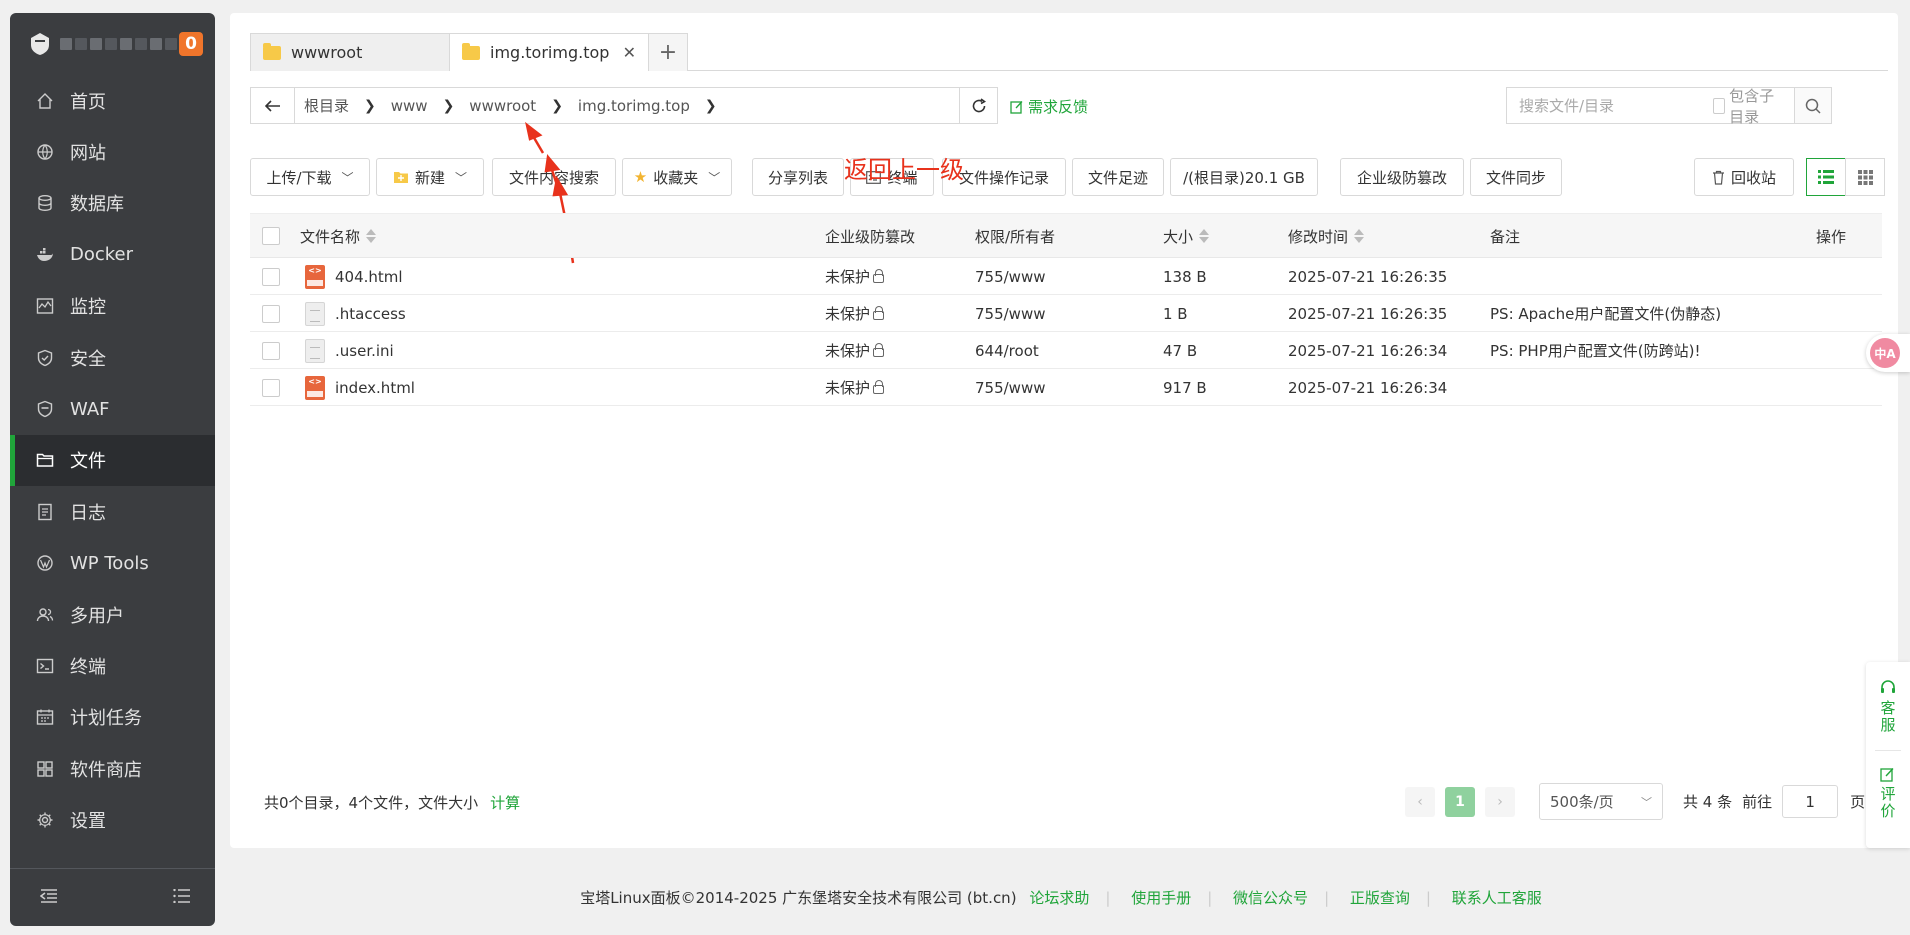 Image resolution: width=1910 pixels, height=935 pixels. What do you see at coordinates (668, 52) in the screenshot?
I see `add-tab-button: +` at bounding box center [668, 52].